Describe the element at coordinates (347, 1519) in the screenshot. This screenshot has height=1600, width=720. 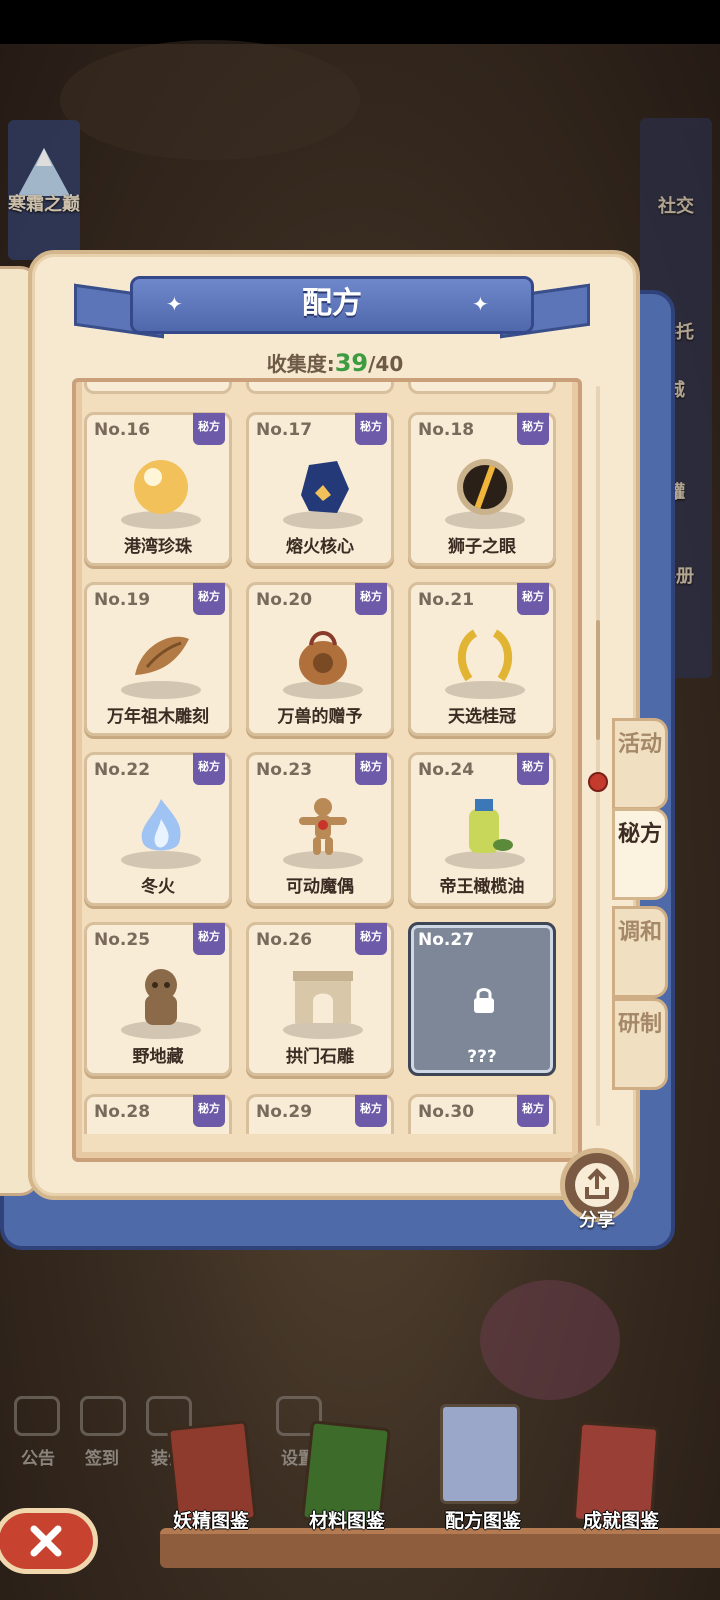
I see `material-book-label: 材料图鉴` at that location.